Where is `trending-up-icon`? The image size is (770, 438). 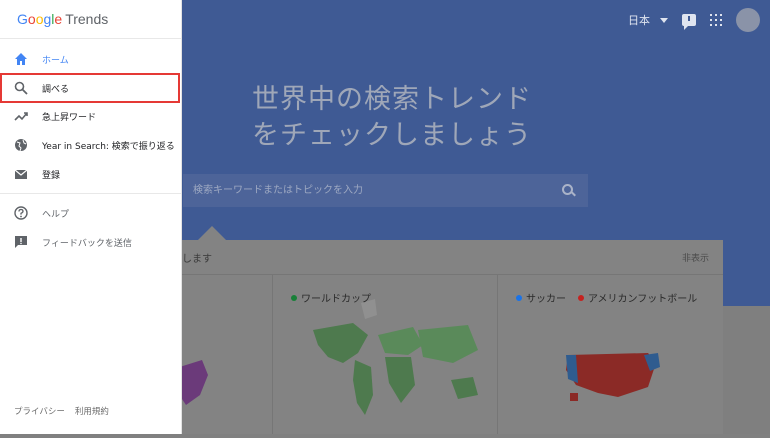
trending-up-icon is located at coordinates (21, 116).